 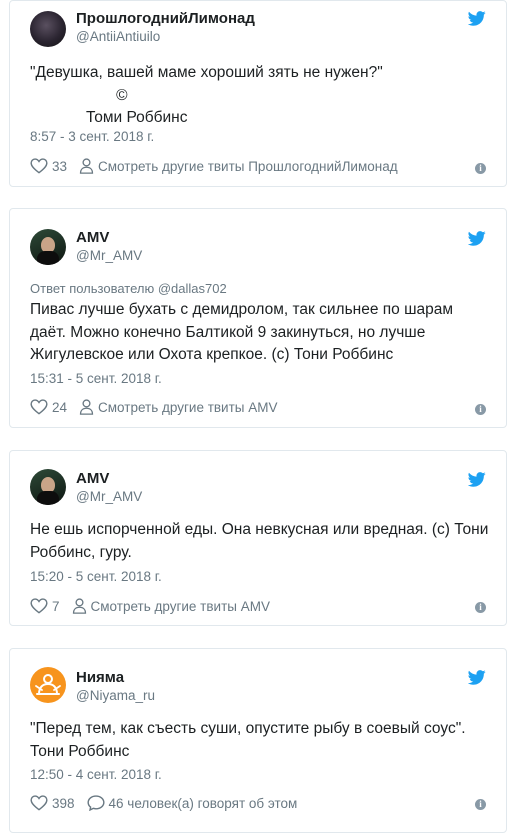 What do you see at coordinates (203, 803) in the screenshot?
I see `comments-label: 46 человек(а) говорят об этом` at bounding box center [203, 803].